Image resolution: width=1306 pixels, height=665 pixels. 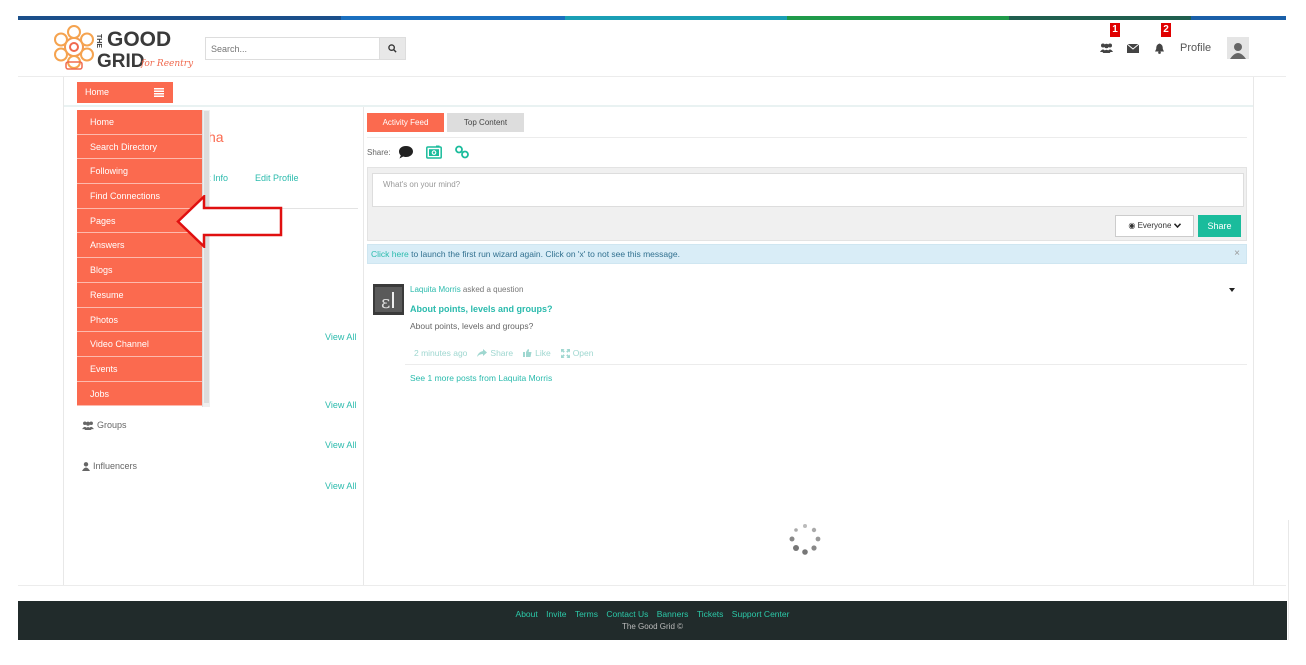 What do you see at coordinates (98, 41) in the screenshot?
I see `logo-the-text: THE` at bounding box center [98, 41].